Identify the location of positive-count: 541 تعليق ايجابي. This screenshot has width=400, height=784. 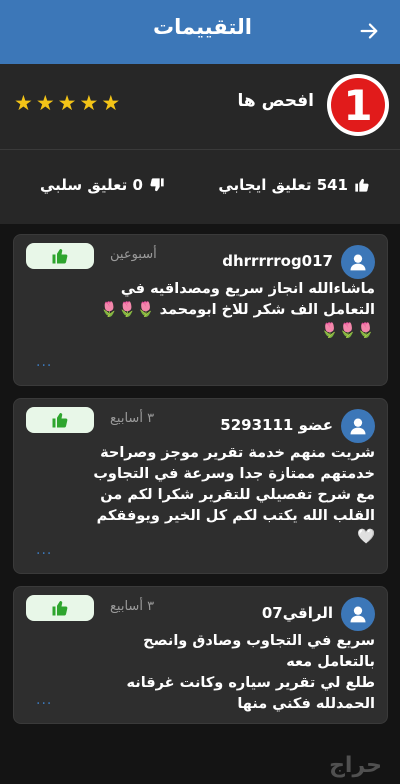
(294, 185).